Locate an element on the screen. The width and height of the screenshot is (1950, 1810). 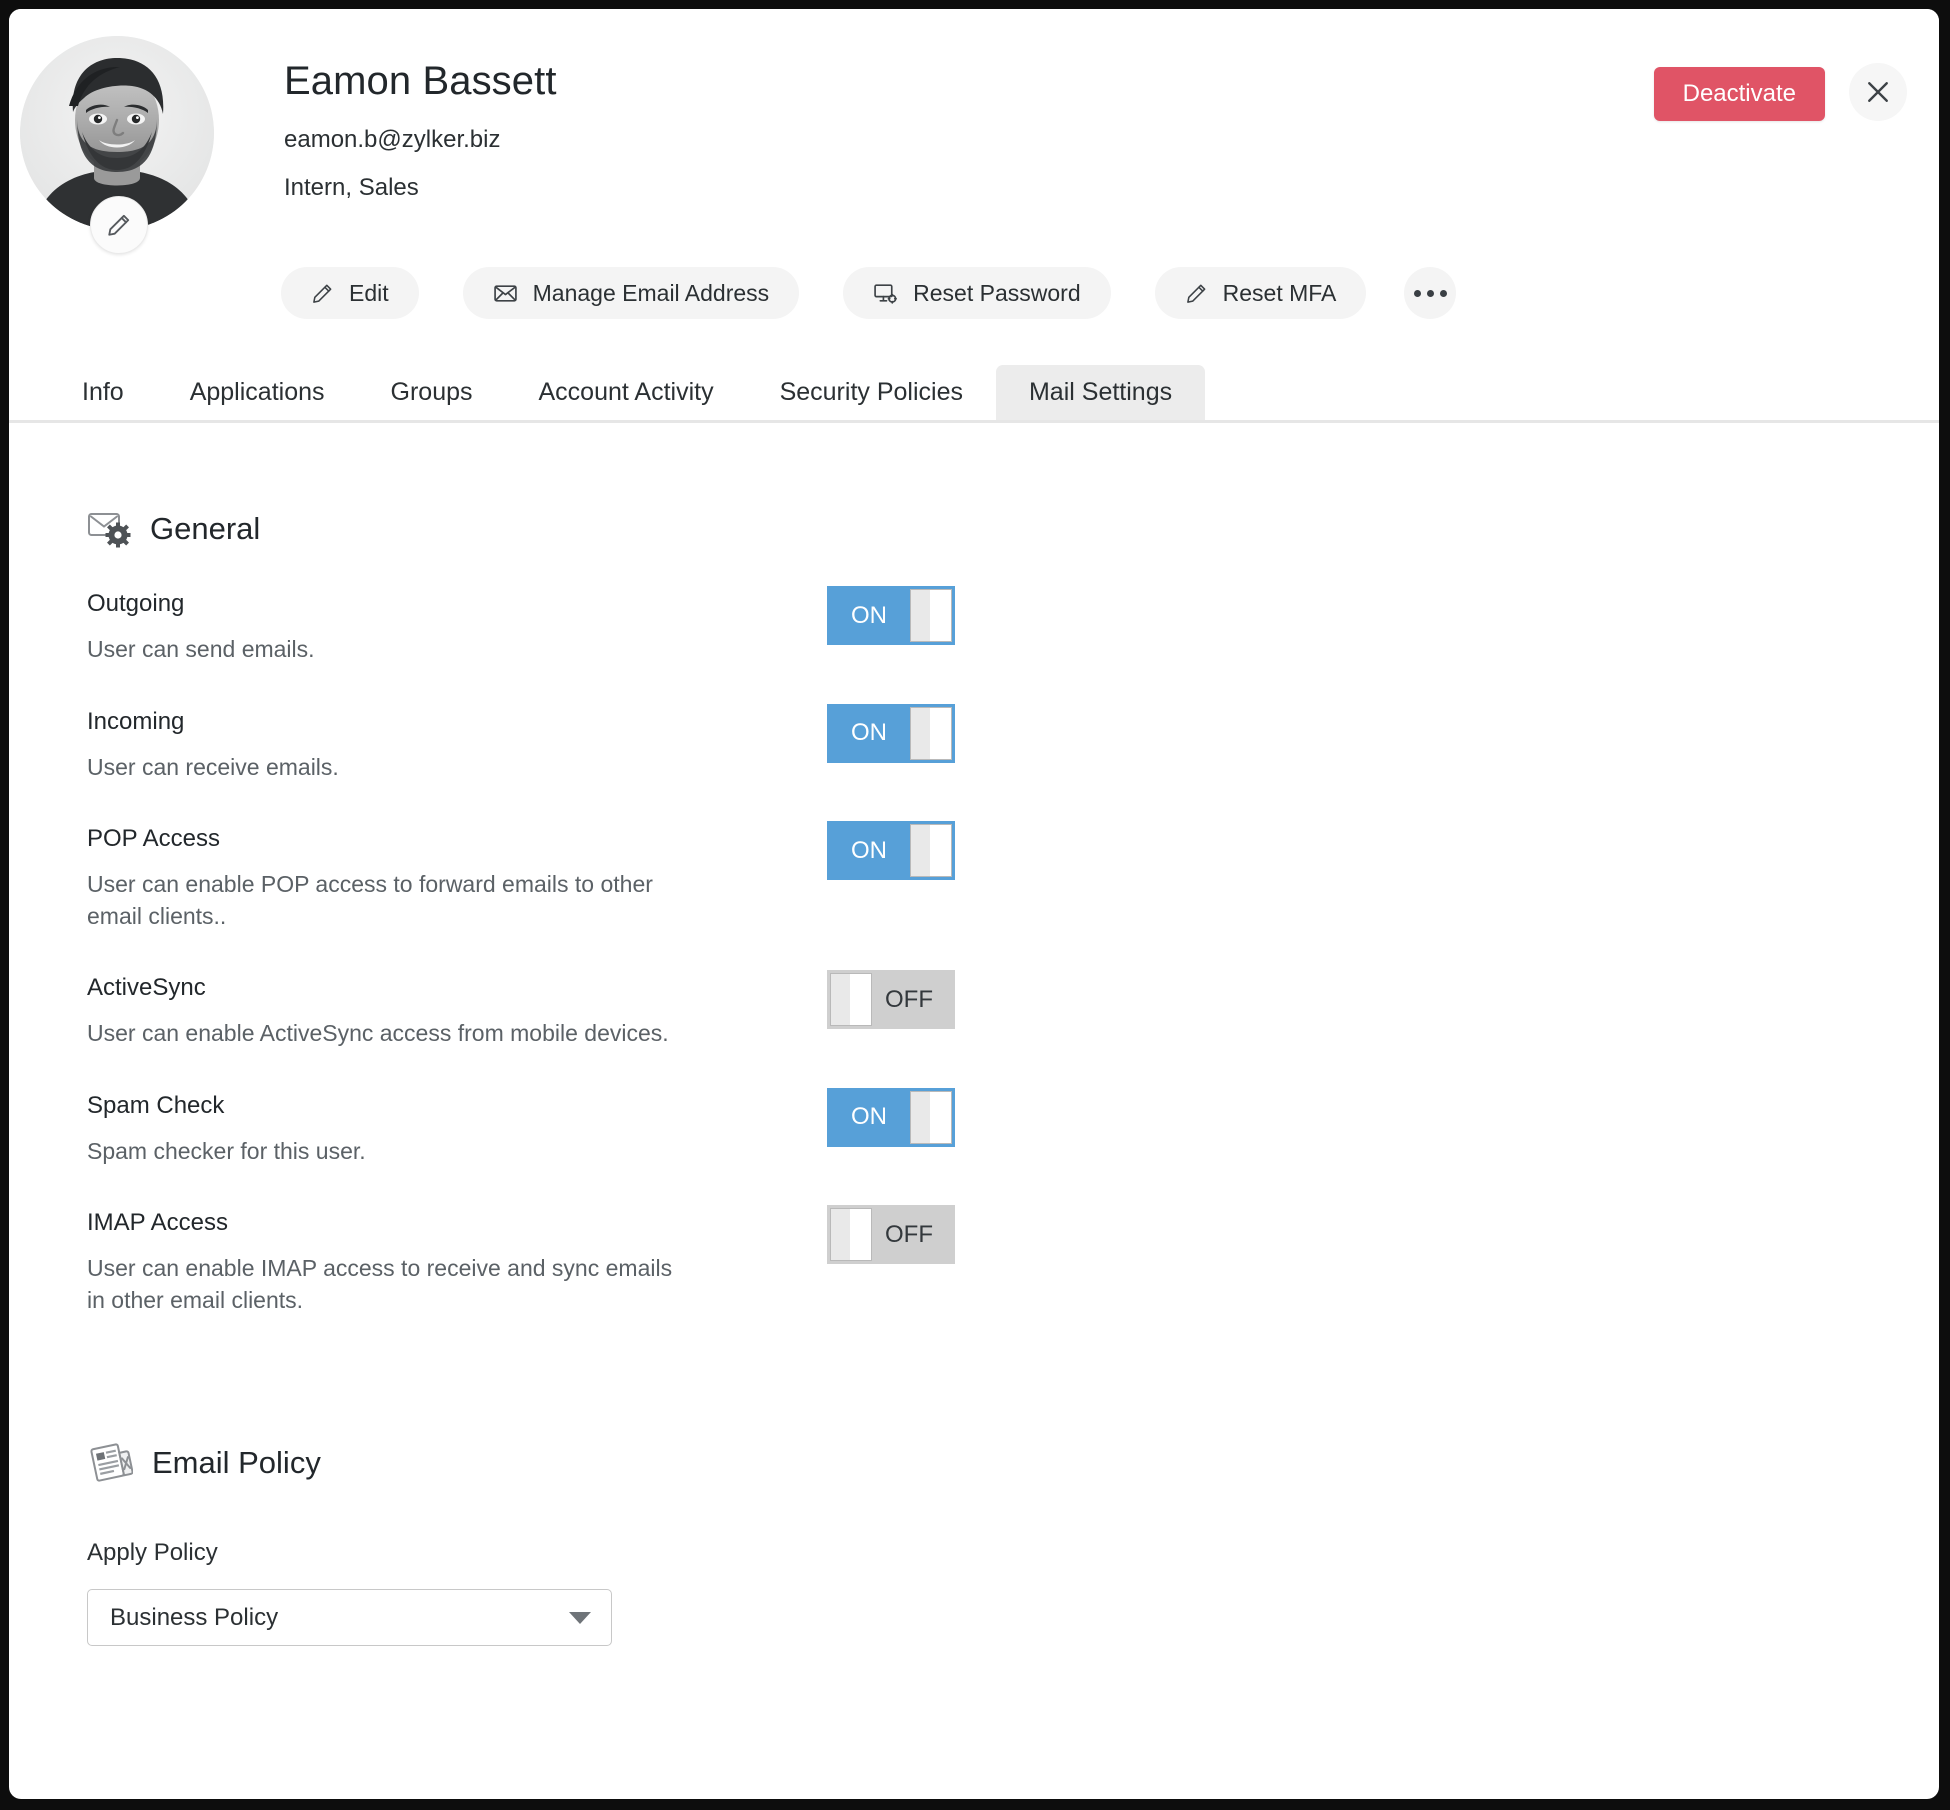
setting-label-outgoing: Outgoing User can send emails. is located at coordinates (457, 629).